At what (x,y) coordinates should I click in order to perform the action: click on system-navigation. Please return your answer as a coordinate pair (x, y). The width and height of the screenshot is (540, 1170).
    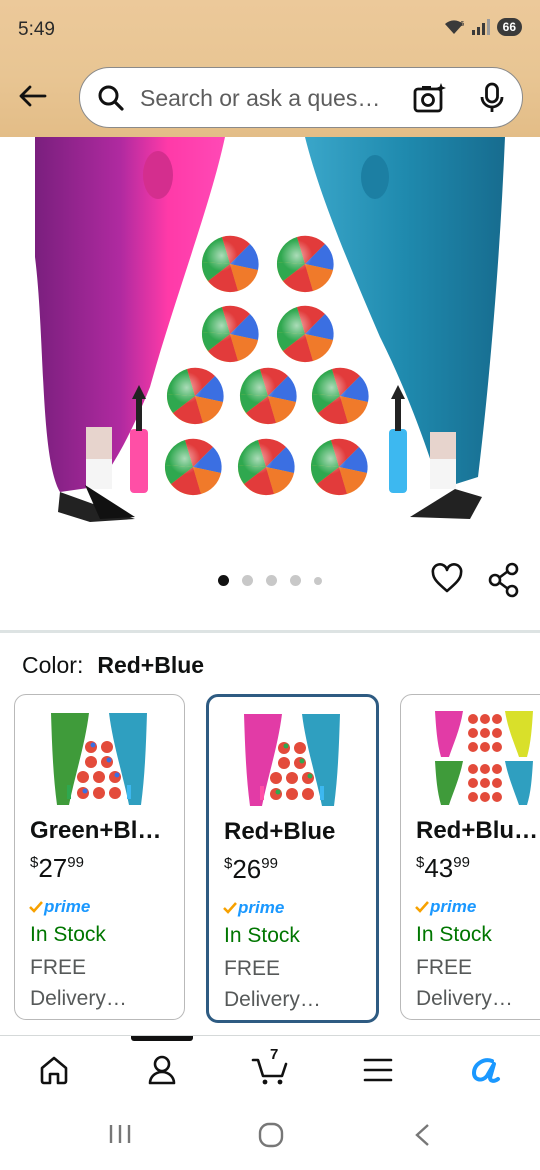
    Looking at the image, I should click on (270, 1136).